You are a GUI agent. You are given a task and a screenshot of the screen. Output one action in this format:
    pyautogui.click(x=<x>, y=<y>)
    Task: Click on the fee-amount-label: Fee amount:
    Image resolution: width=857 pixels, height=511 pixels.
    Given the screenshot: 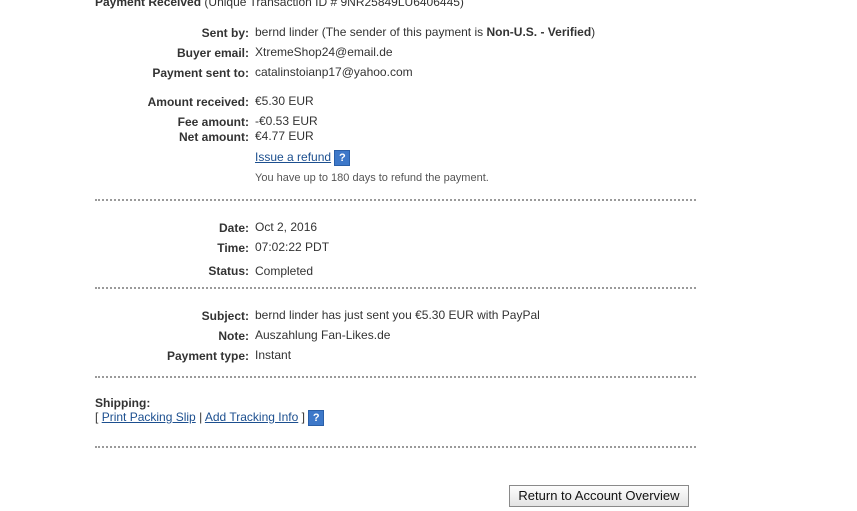 What is the action you would take?
    pyautogui.click(x=213, y=122)
    